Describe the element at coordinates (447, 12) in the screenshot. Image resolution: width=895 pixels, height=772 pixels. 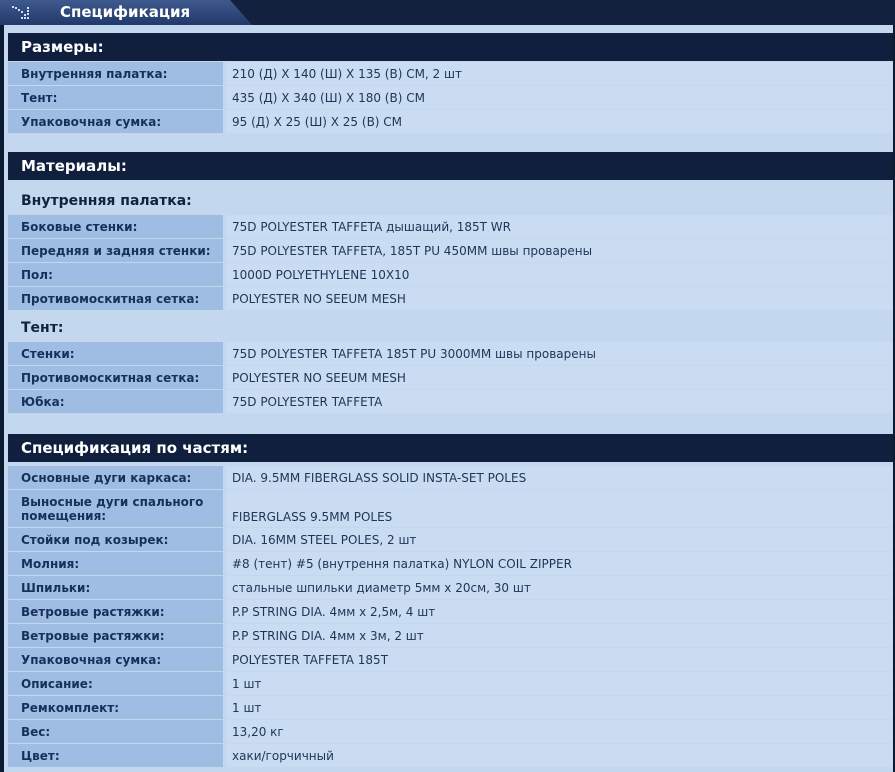
I see `title-bar: Спецификация` at that location.